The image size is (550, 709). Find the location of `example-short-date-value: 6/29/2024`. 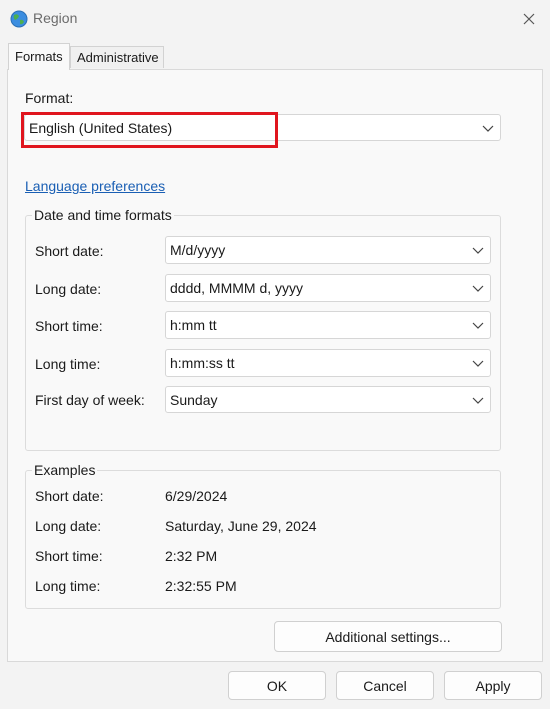

example-short-date-value: 6/29/2024 is located at coordinates (196, 496).